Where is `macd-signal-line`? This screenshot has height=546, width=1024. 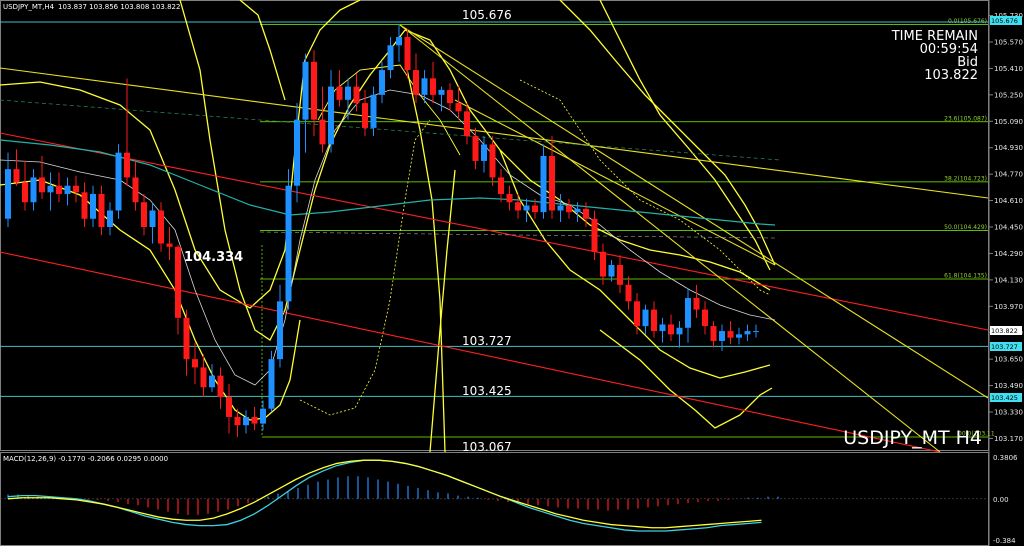 macd-signal-line is located at coordinates (384, 494).